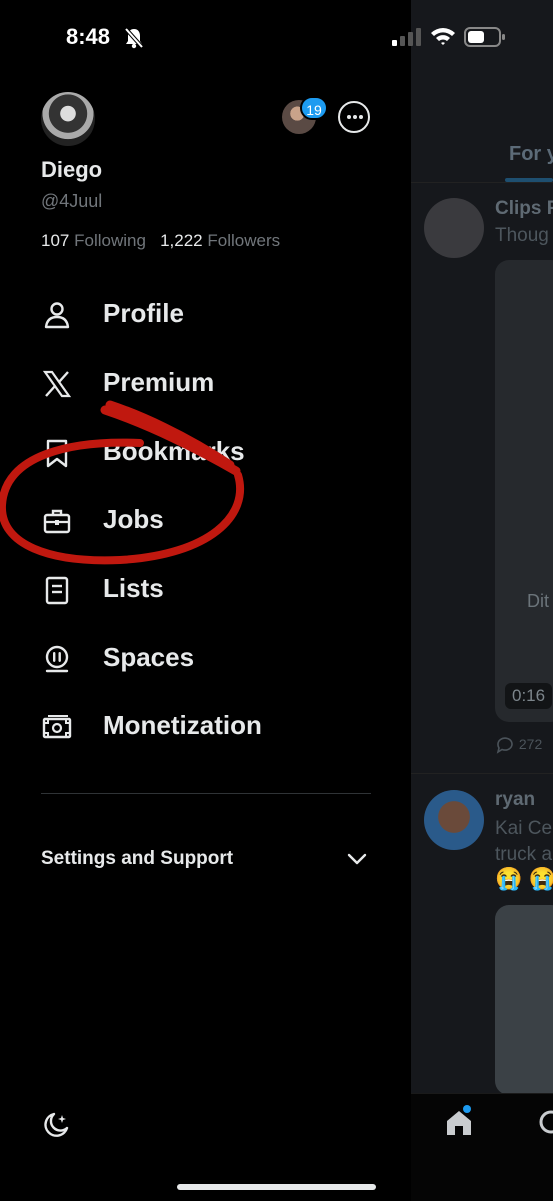  I want to click on followers-link: 1,222 Followers, so click(220, 240).